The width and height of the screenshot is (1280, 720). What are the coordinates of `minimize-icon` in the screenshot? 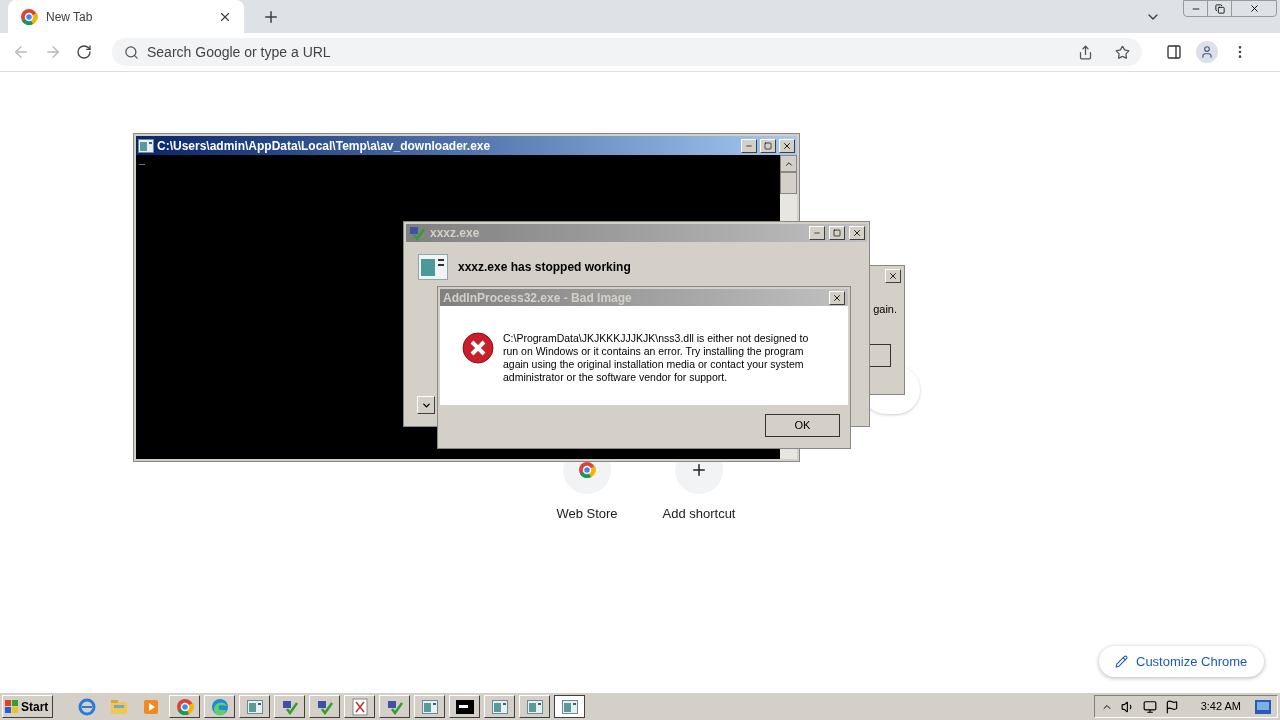 It's located at (817, 233).